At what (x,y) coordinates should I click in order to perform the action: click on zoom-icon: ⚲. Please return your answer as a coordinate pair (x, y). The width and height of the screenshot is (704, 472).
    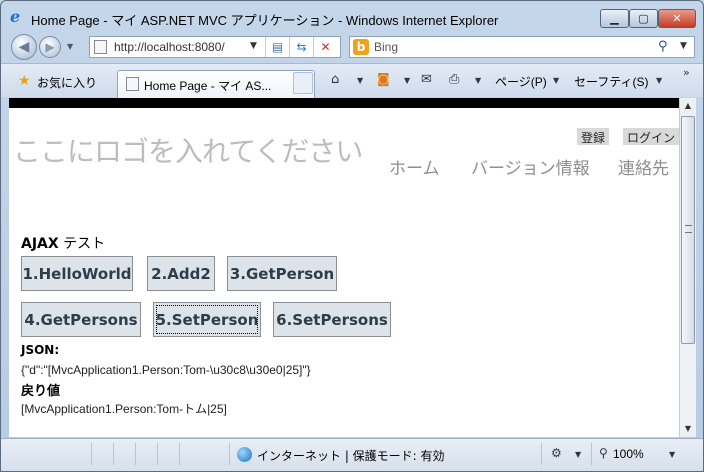
    Looking at the image, I should click on (603, 453).